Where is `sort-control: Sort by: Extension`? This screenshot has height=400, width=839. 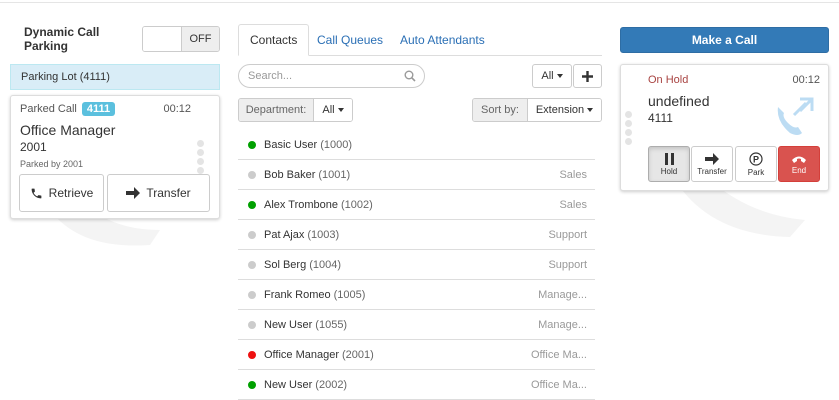
sort-control: Sort by: Extension is located at coordinates (537, 110).